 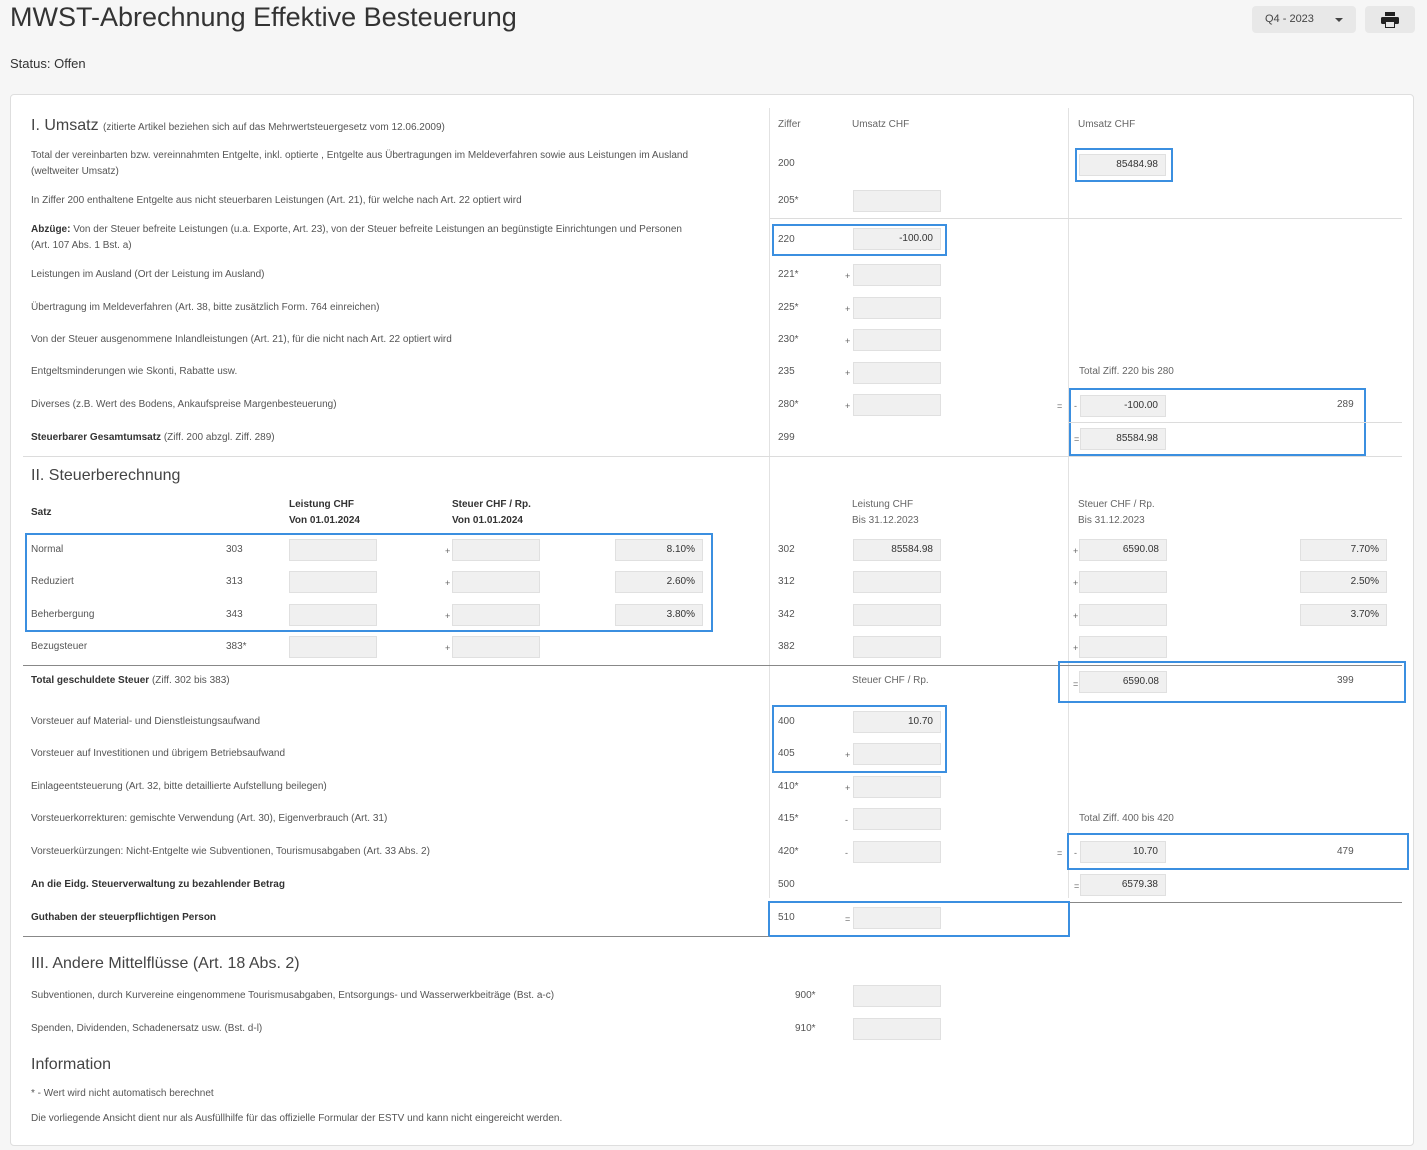 What do you see at coordinates (786, 437) in the screenshot?
I see `code-299: 299` at bounding box center [786, 437].